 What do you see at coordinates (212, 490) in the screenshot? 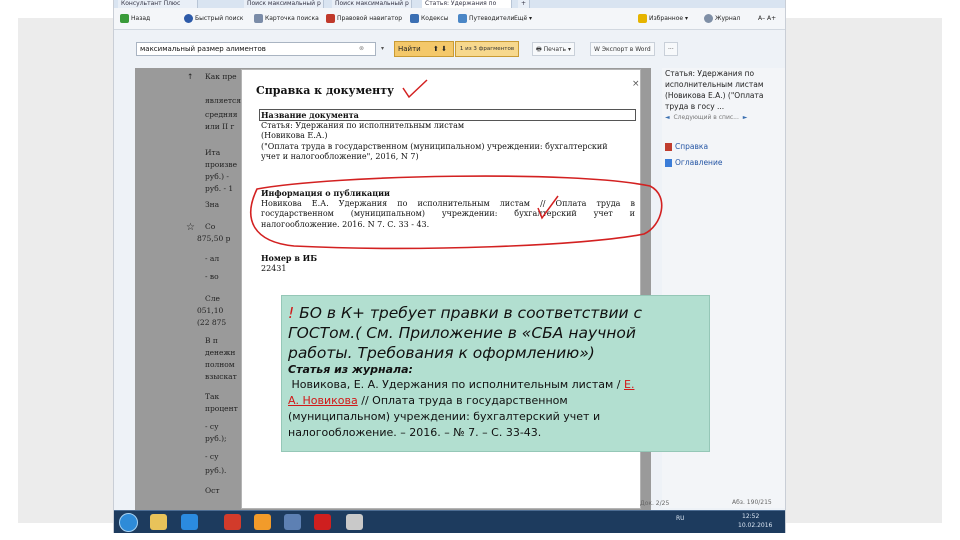
I see `doc-fragment: Ост` at bounding box center [212, 490].